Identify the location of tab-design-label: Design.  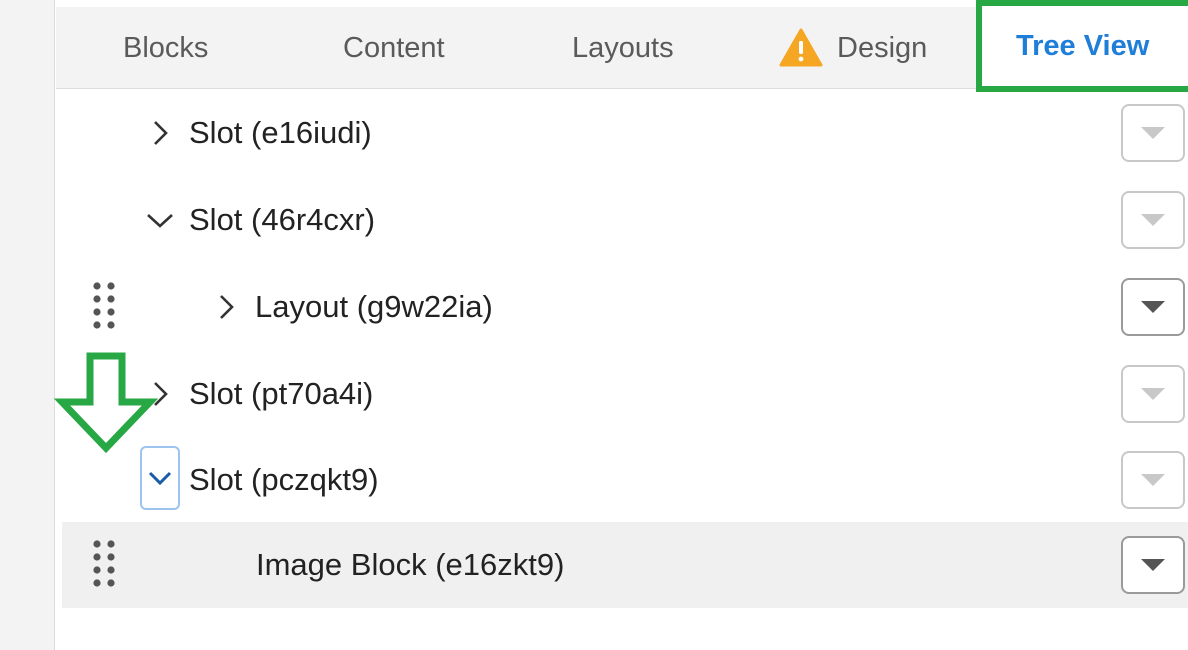
(882, 47).